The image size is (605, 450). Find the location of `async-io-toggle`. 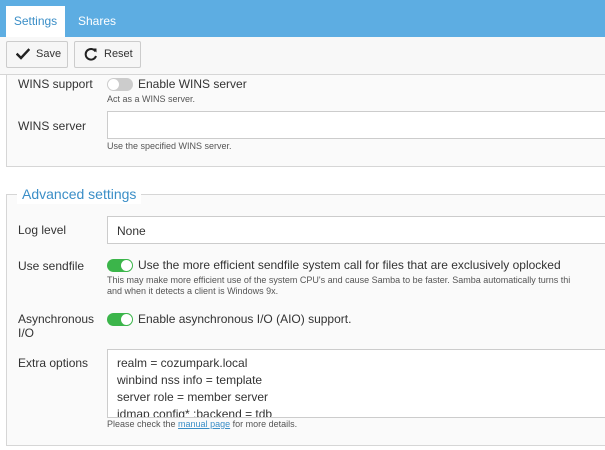

async-io-toggle is located at coordinates (120, 319).